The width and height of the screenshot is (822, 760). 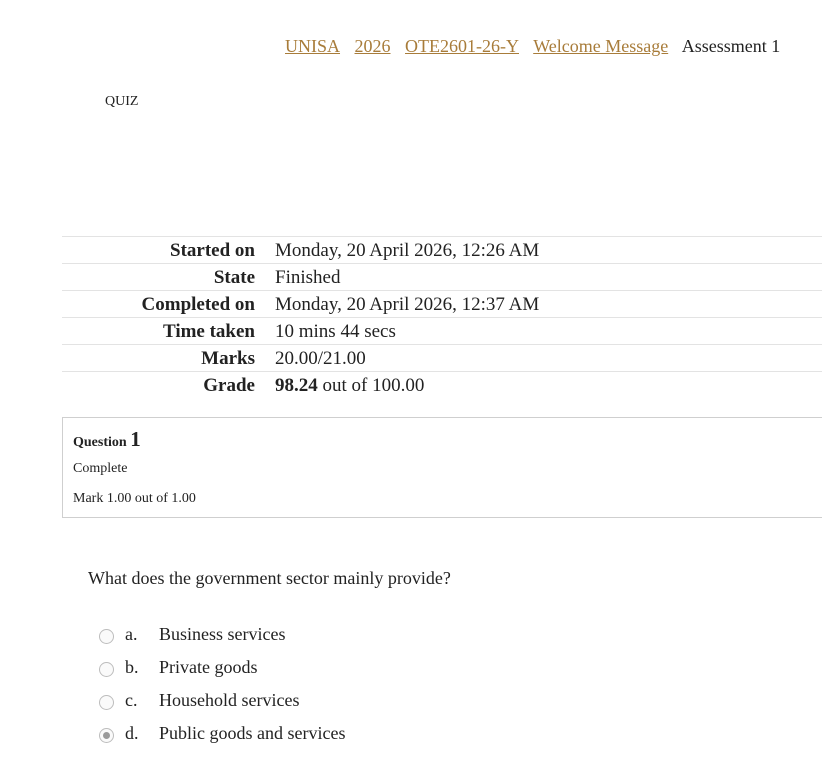 I want to click on summary-row-time: Time taken 10 mins 44 secs, so click(x=442, y=331).